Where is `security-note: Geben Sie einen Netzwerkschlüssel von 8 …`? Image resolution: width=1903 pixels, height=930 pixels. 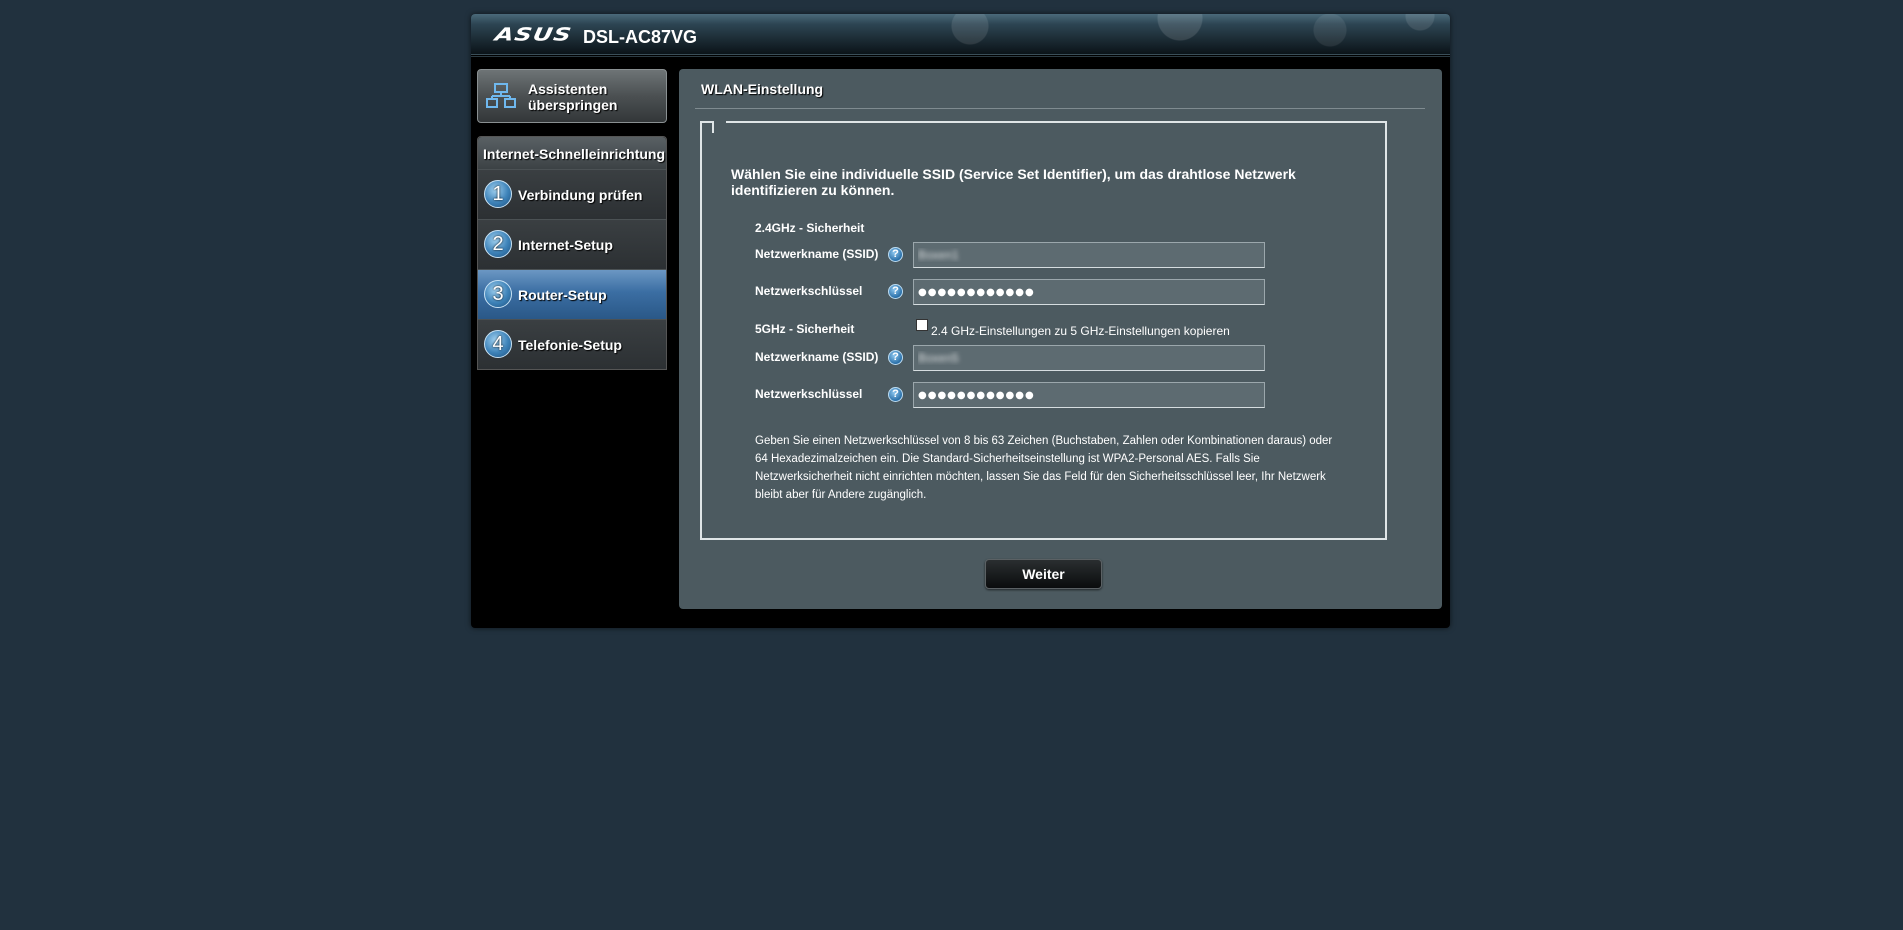 security-note: Geben Sie einen Netzwerkschlüssel von 8 … is located at coordinates (1044, 468).